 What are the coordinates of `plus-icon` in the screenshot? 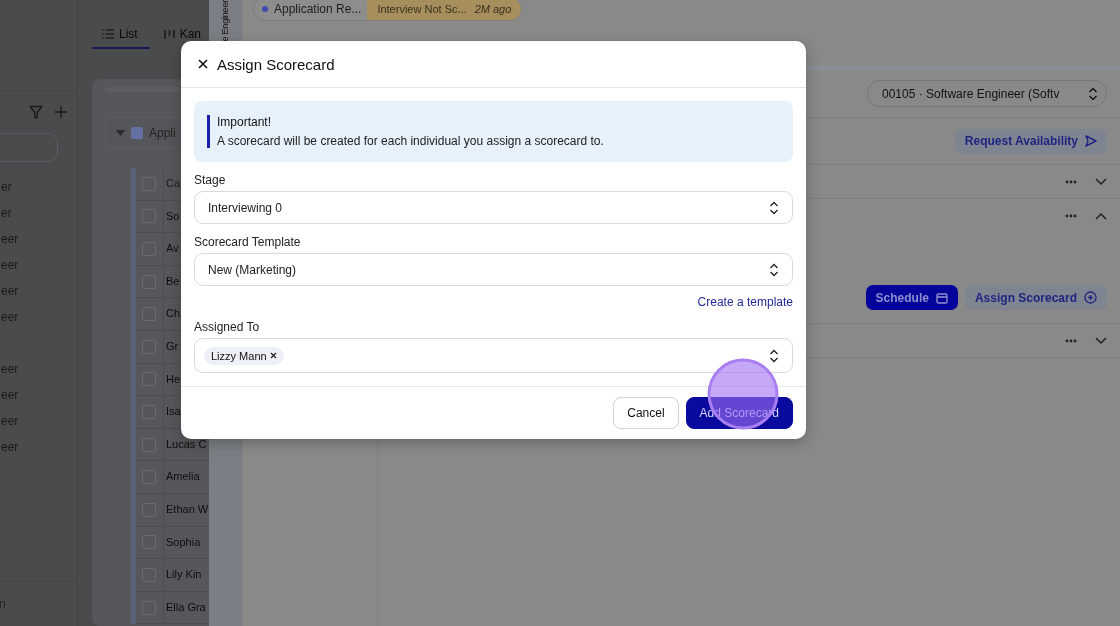 It's located at (61, 112).